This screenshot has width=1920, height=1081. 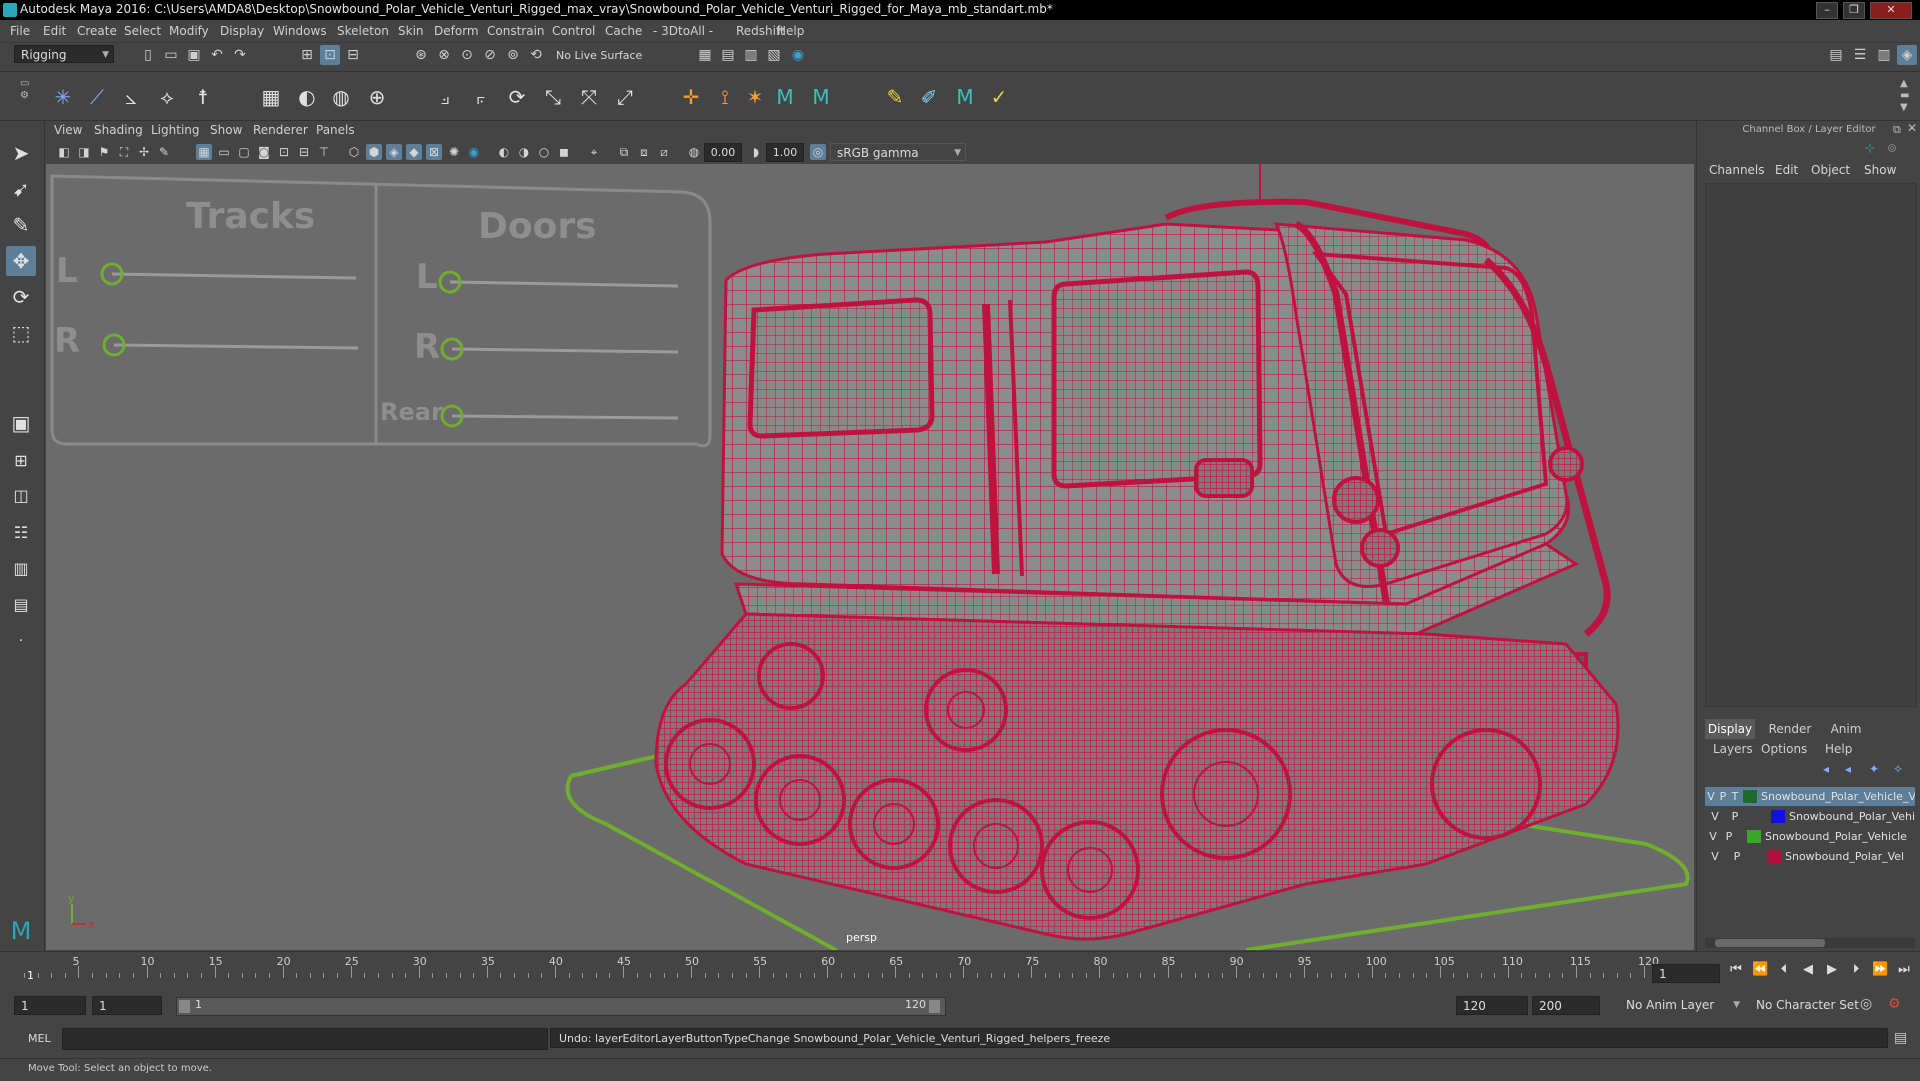 What do you see at coordinates (1492, 1005) in the screenshot?
I see `playback-end-field: 120` at bounding box center [1492, 1005].